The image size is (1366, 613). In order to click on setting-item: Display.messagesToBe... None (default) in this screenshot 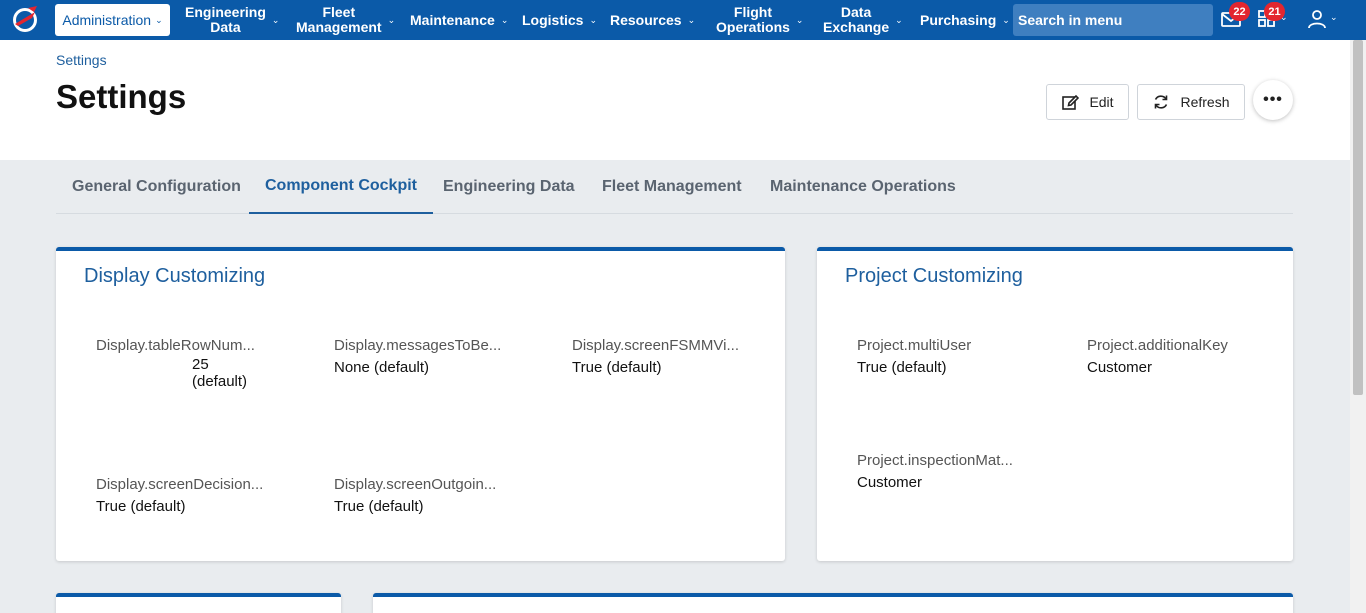, I will do `click(420, 356)`.